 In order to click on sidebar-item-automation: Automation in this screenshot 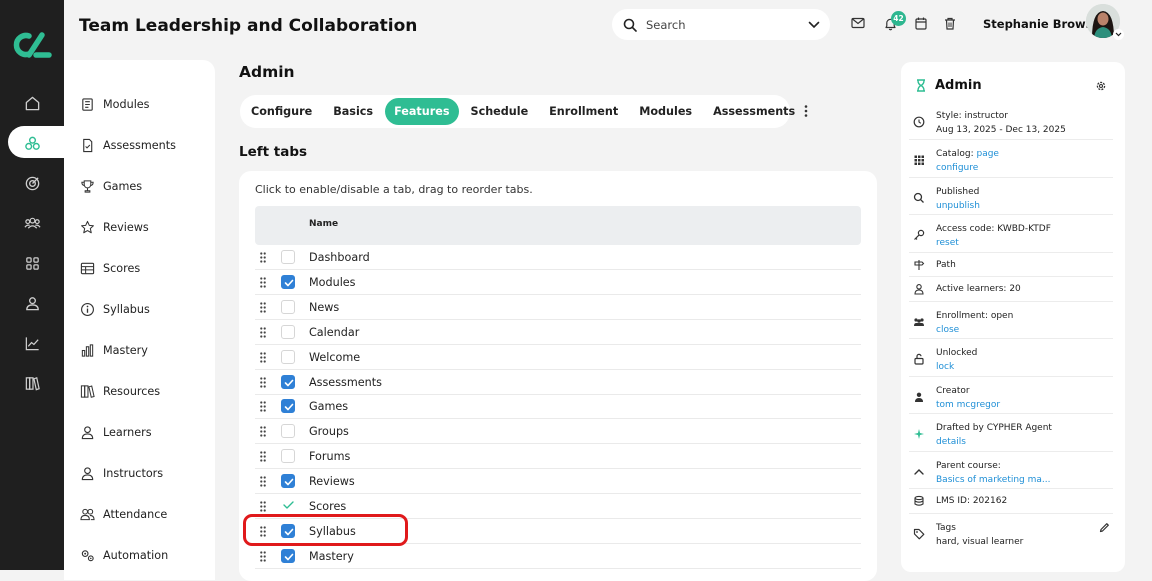, I will do `click(124, 555)`.